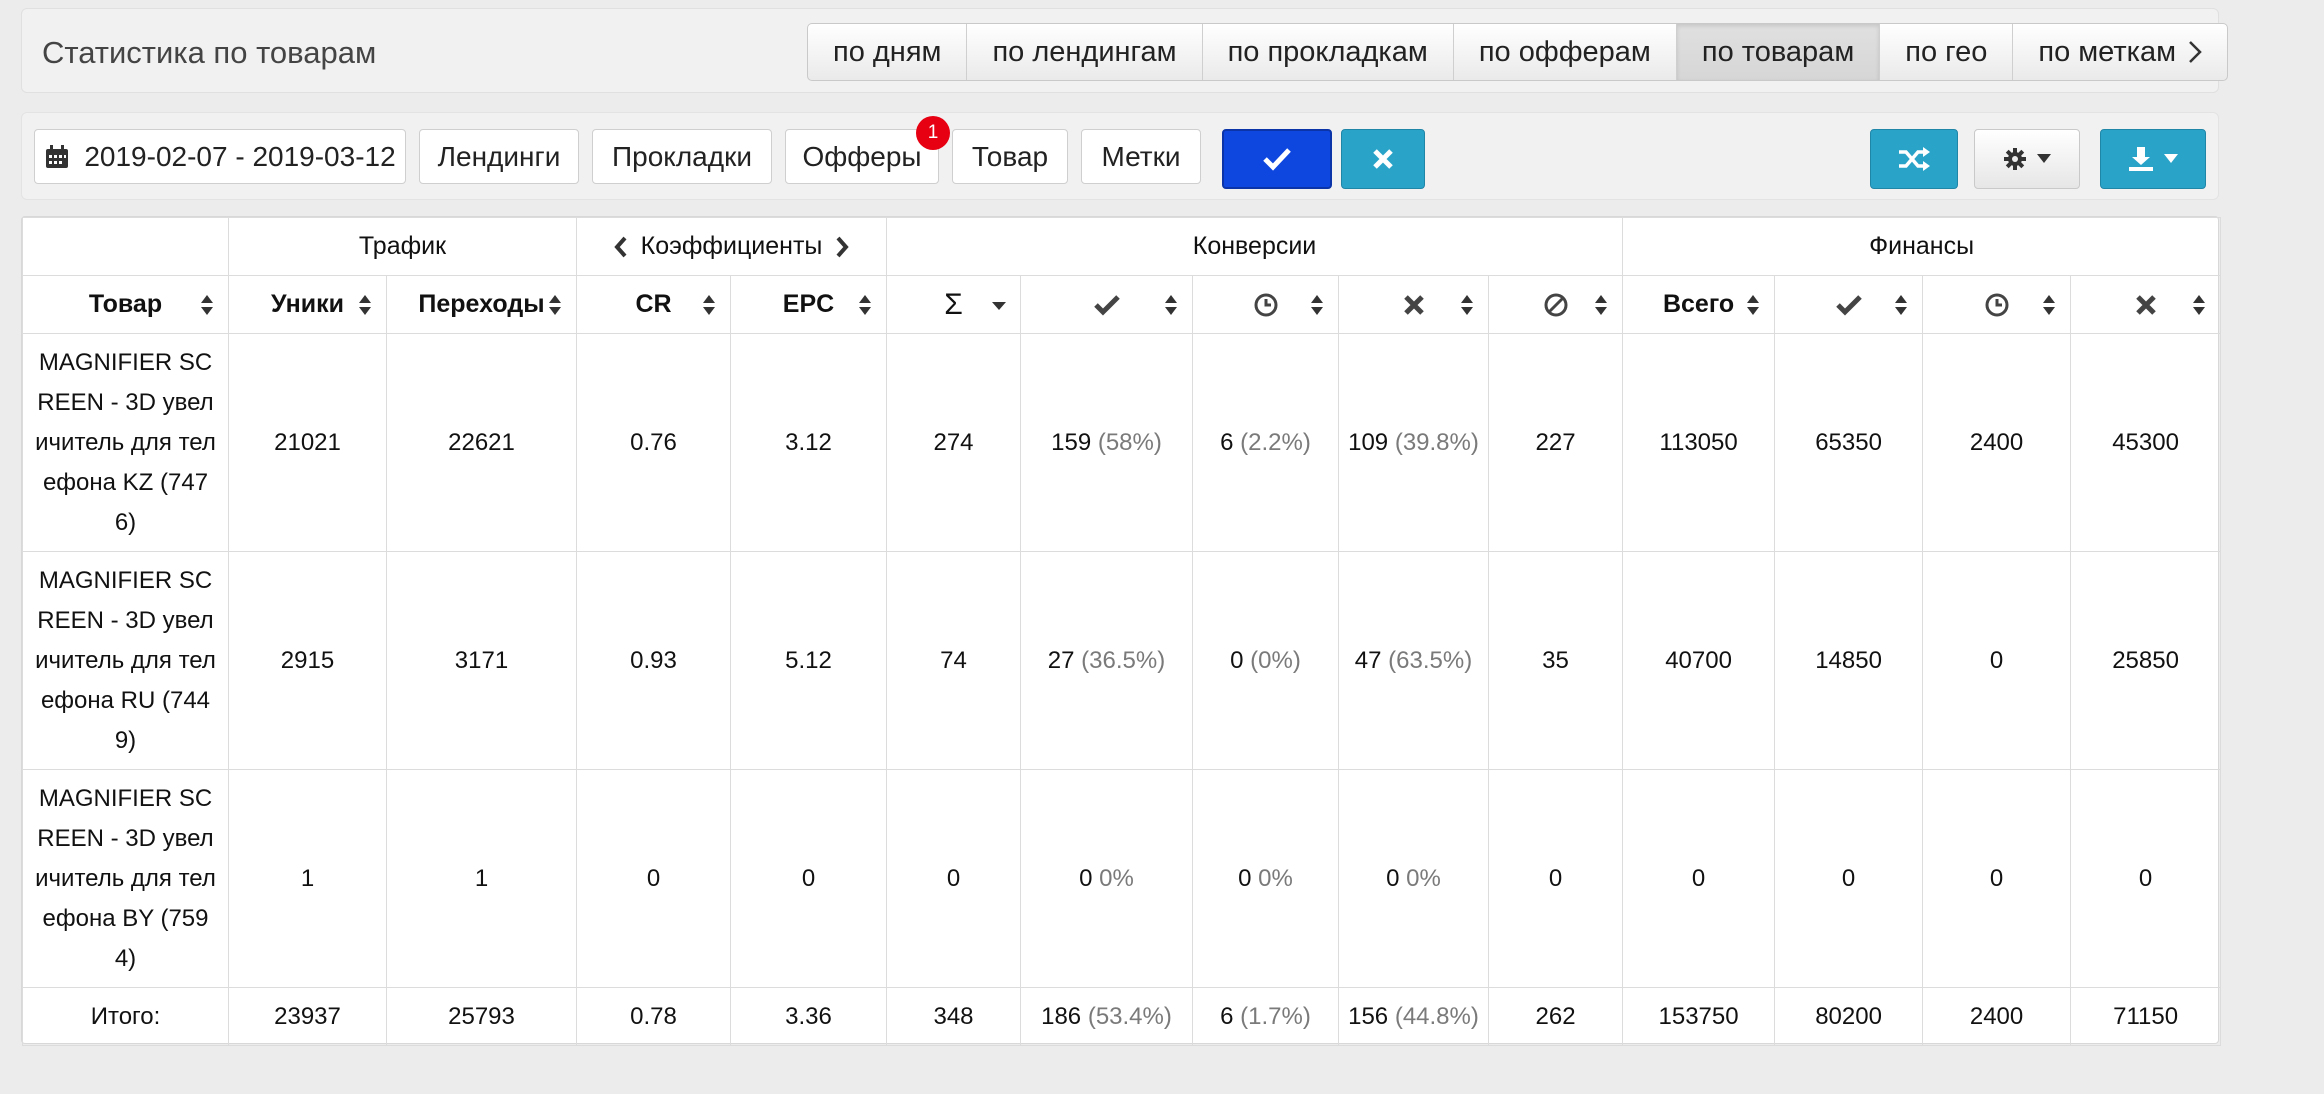 The width and height of the screenshot is (2324, 1094). I want to click on finance-rejected-cell: 0, so click(2146, 878).